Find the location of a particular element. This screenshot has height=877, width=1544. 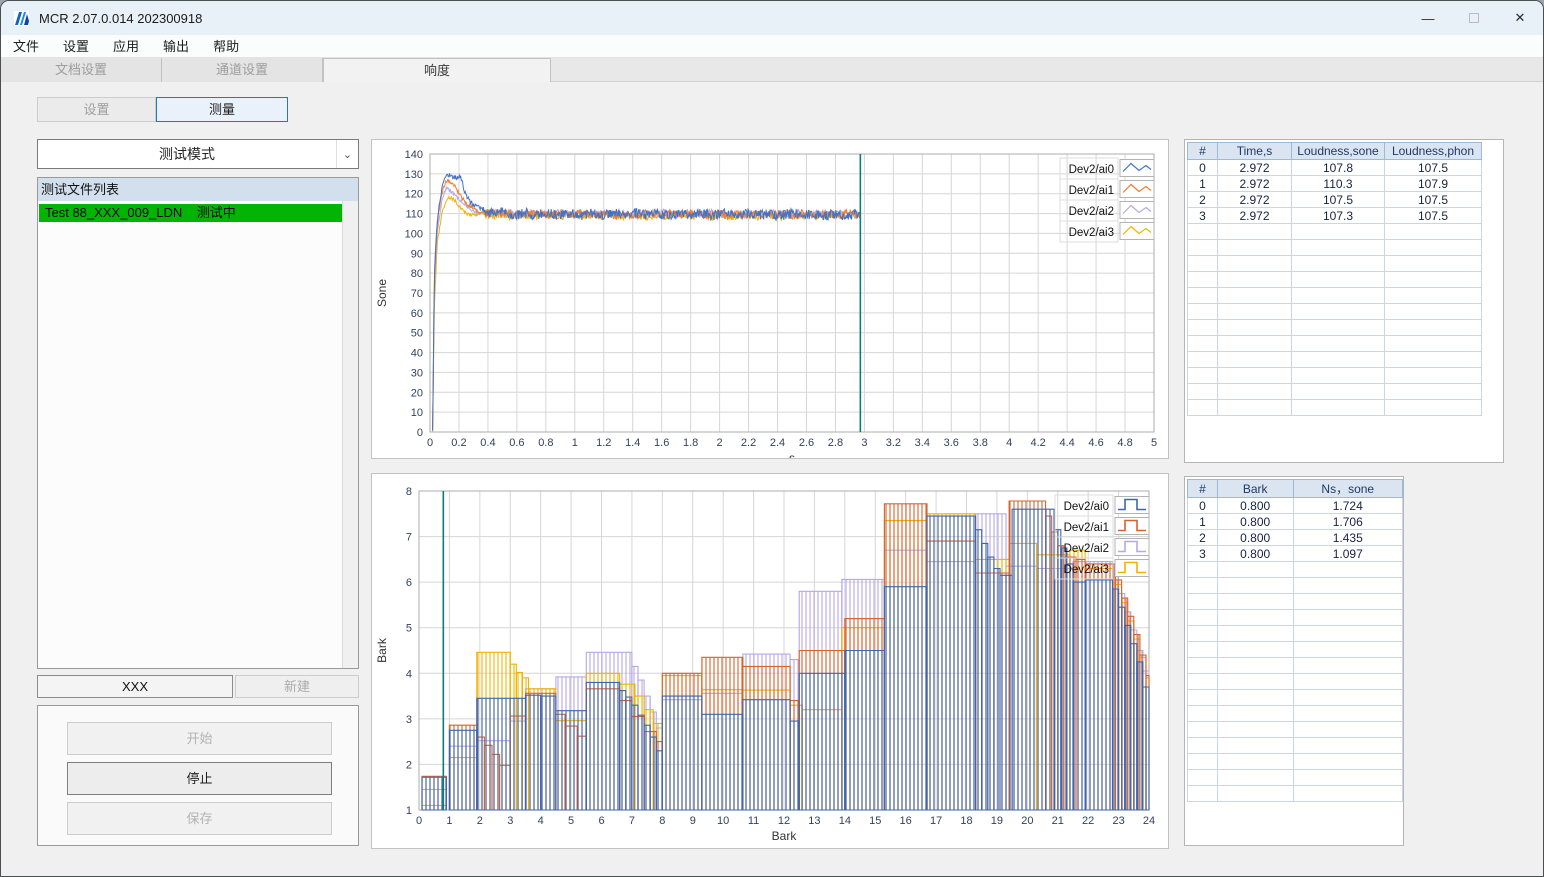

table-row: 3 0.800 1.097 is located at coordinates (1295, 553).